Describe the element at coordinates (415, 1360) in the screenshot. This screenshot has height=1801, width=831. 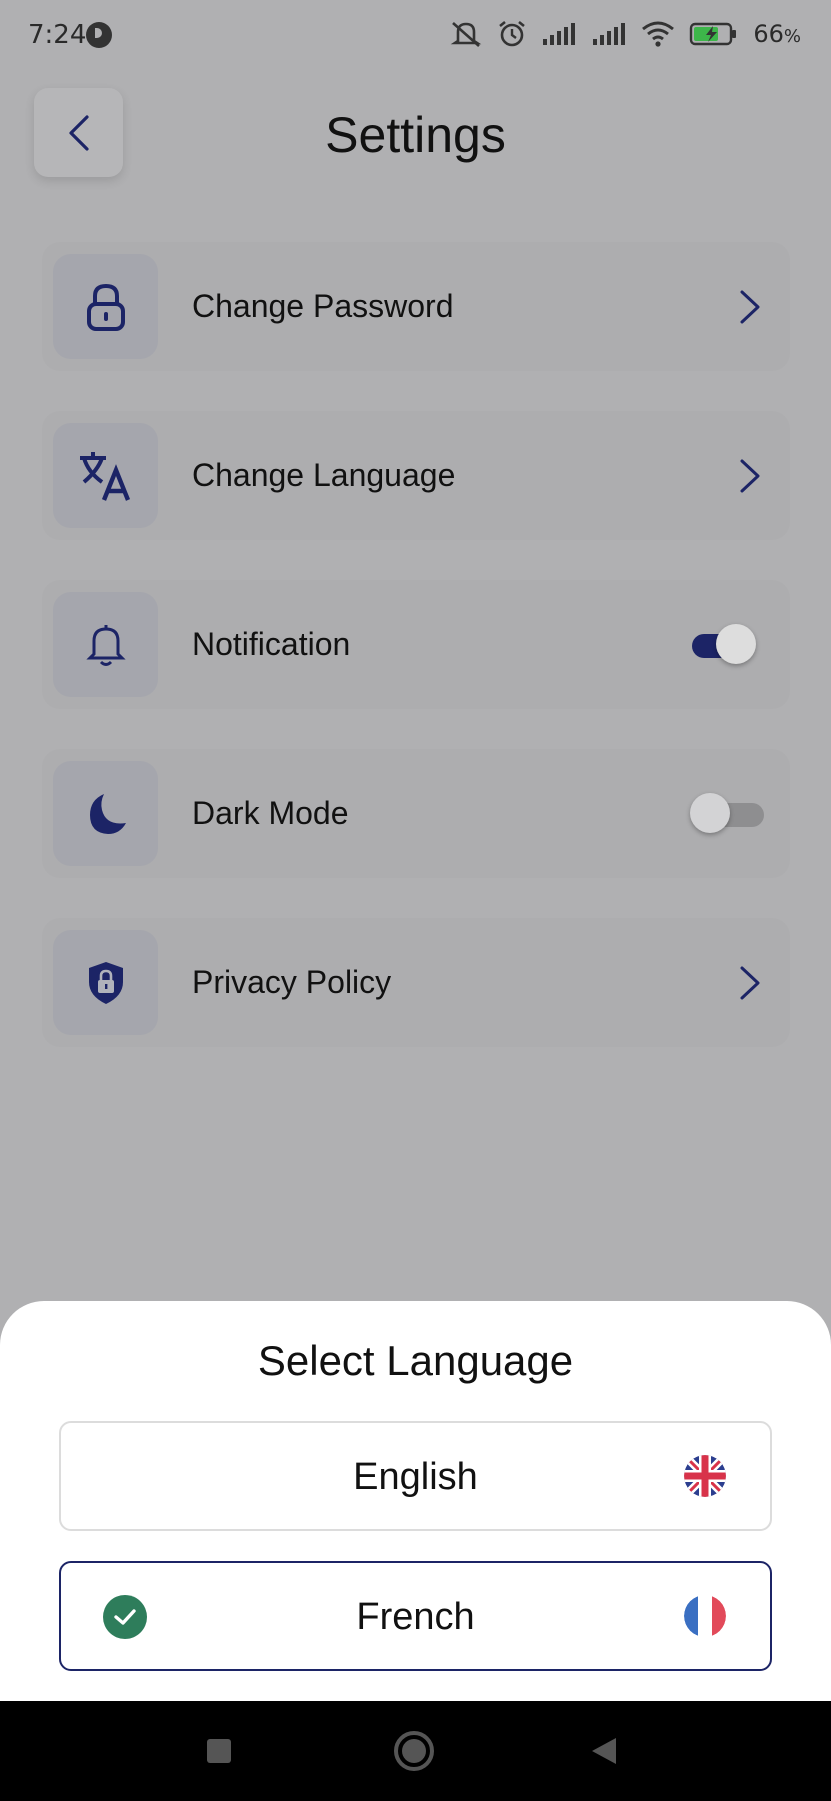
I see `sheet-title: Select Language` at that location.